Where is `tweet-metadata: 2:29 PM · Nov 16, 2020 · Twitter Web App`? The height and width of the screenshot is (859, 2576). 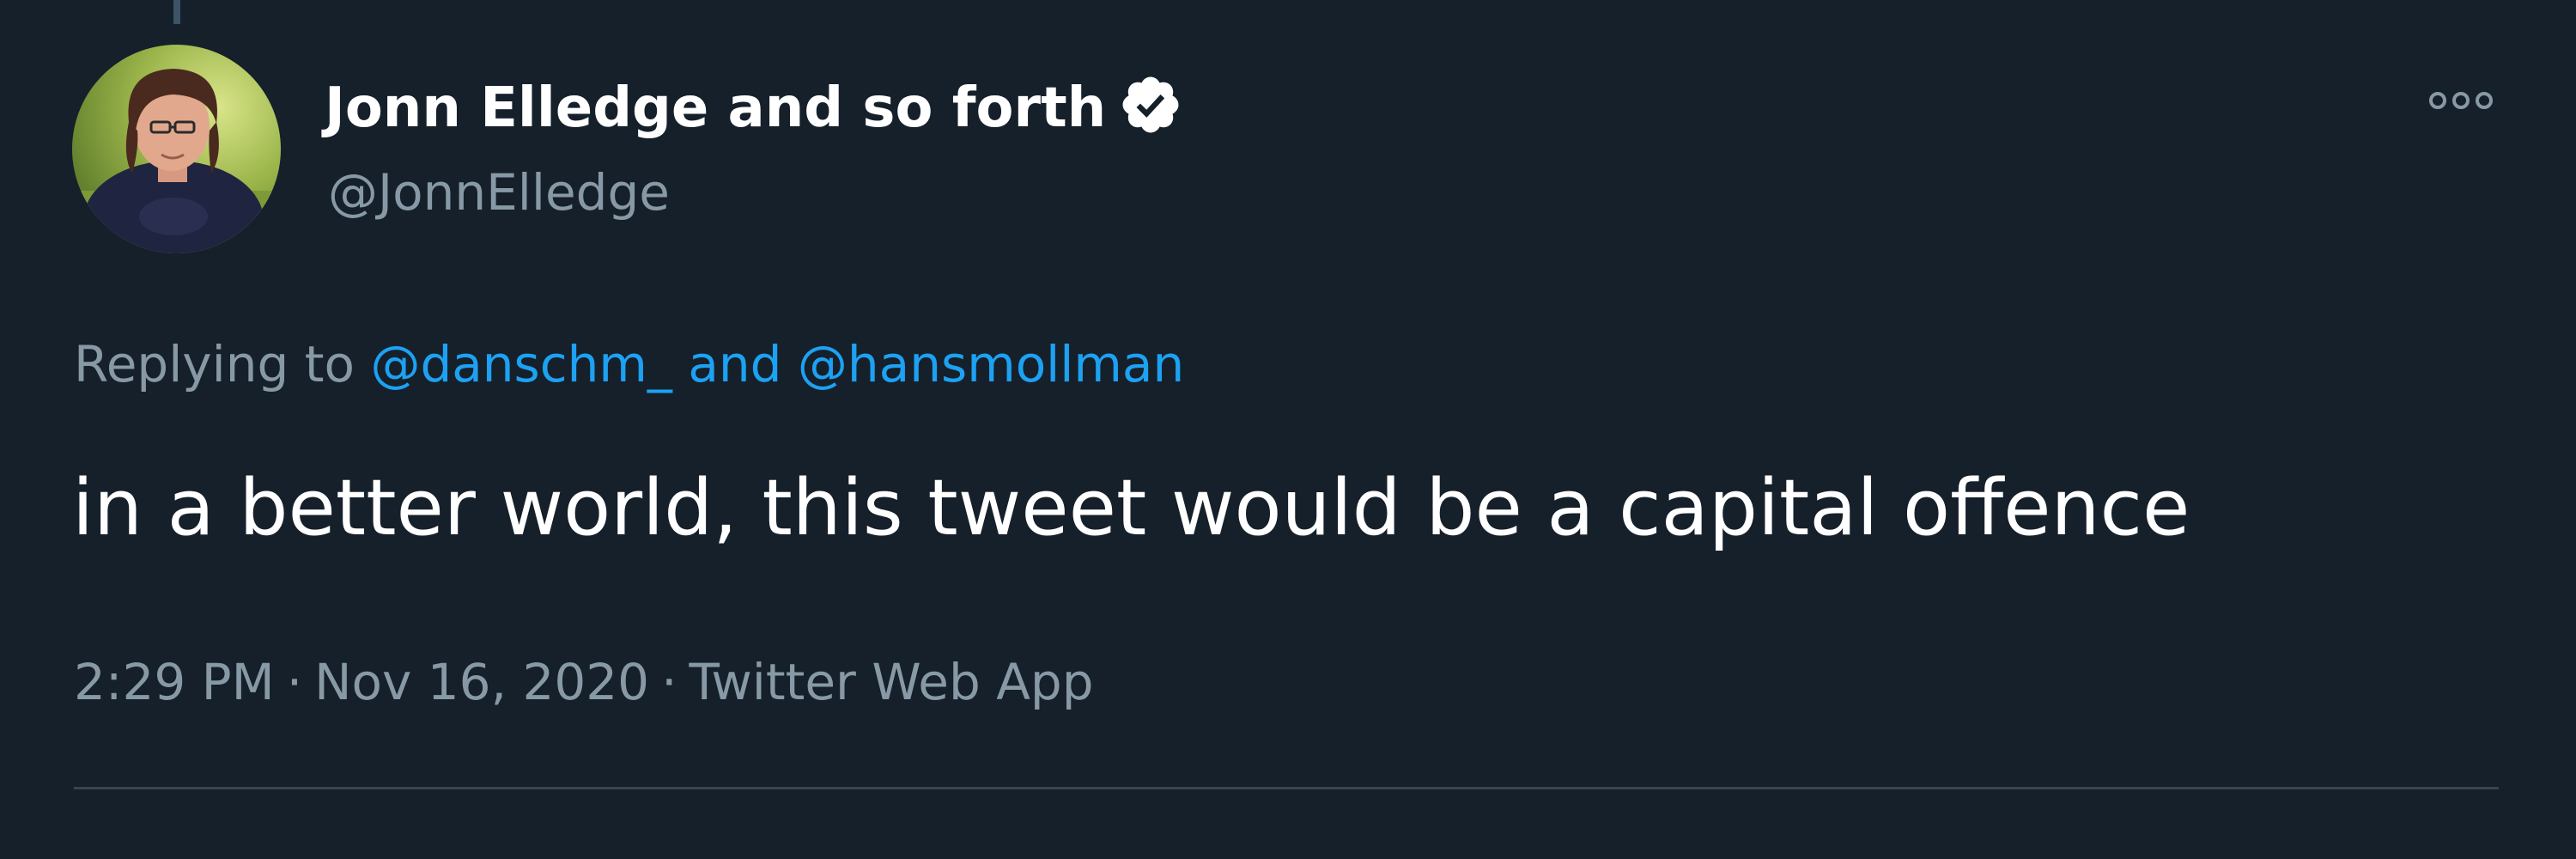
tweet-metadata: 2:29 PM · Nov 16, 2020 · Twitter Web App is located at coordinates (584, 682).